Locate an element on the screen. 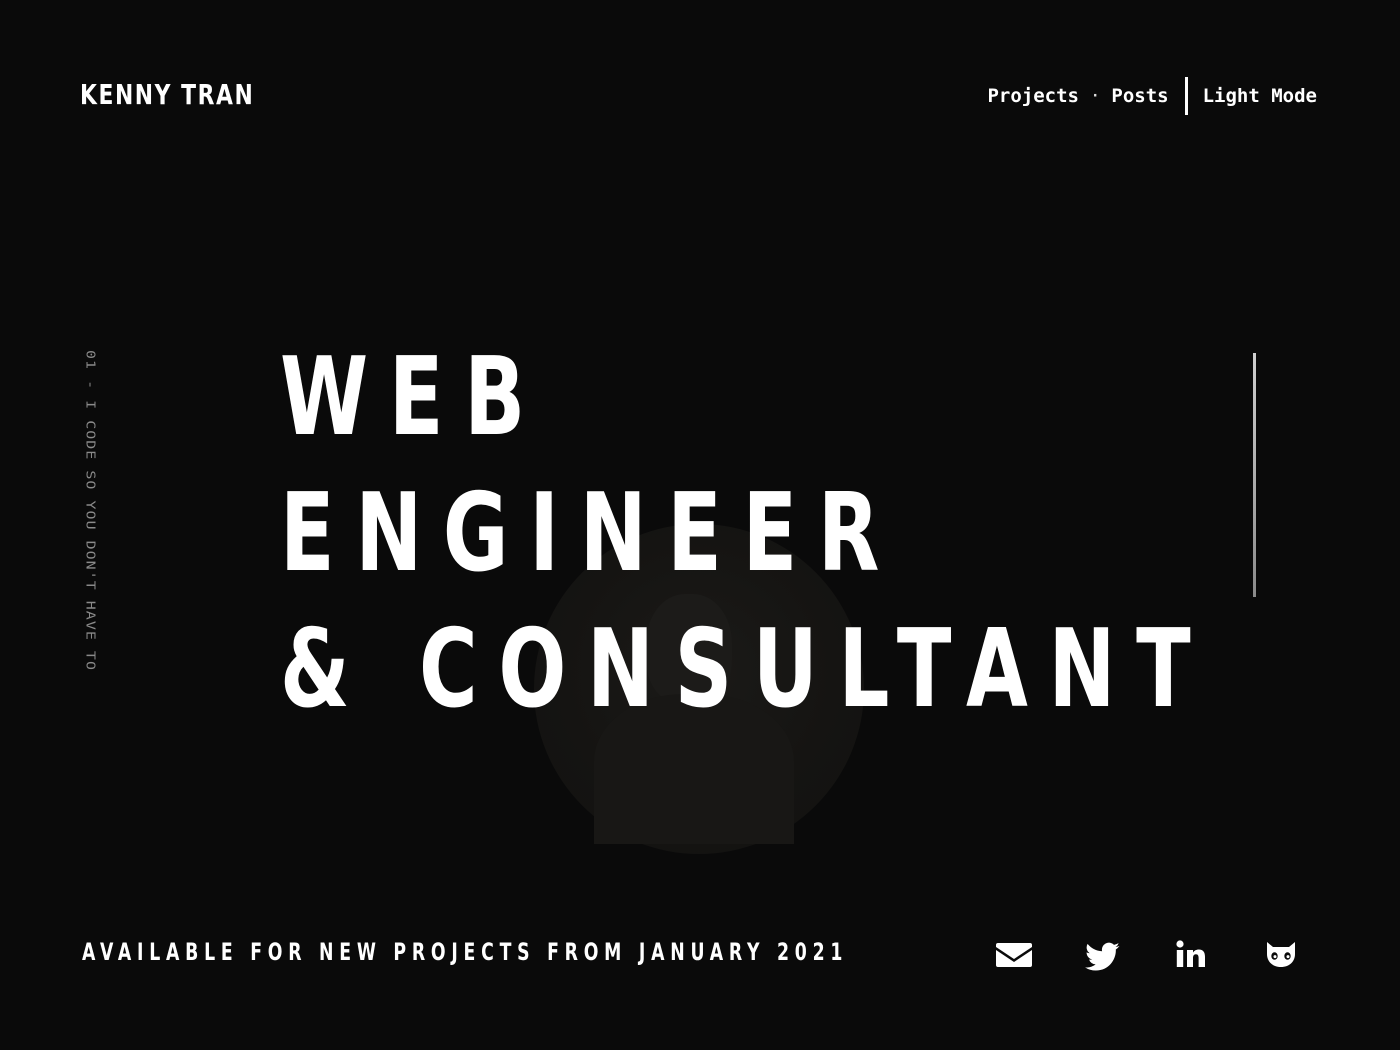 The height and width of the screenshot is (1050, 1400). hero-title-line: WEB is located at coordinates (413, 397).